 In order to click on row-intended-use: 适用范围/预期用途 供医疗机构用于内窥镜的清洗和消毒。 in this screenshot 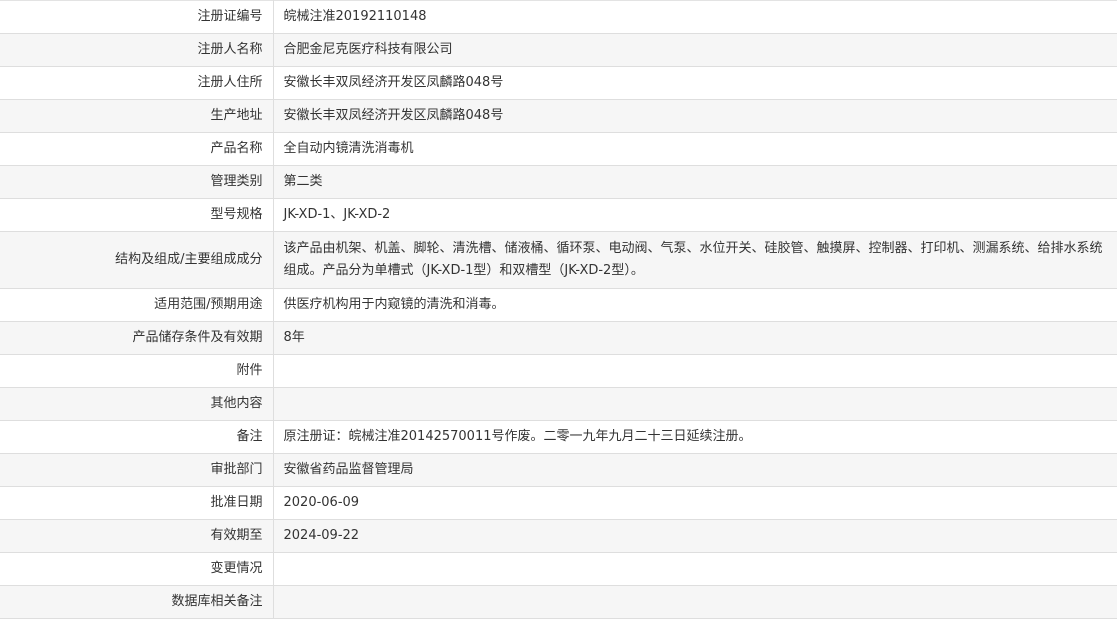, I will do `click(558, 305)`.